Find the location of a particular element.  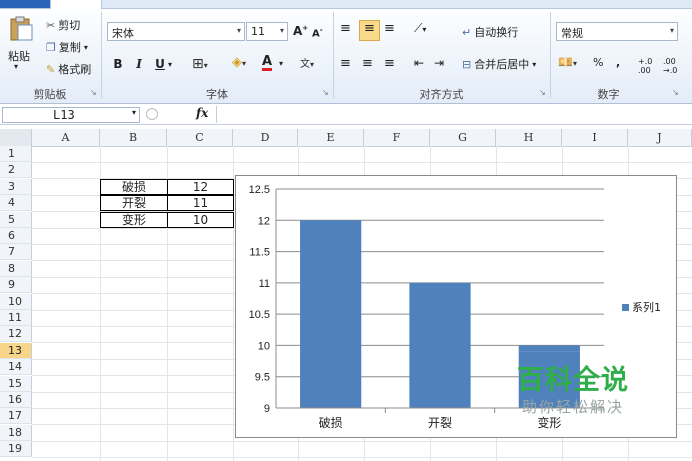

alignment-launcher-icon: ↘ is located at coordinates (542, 92).